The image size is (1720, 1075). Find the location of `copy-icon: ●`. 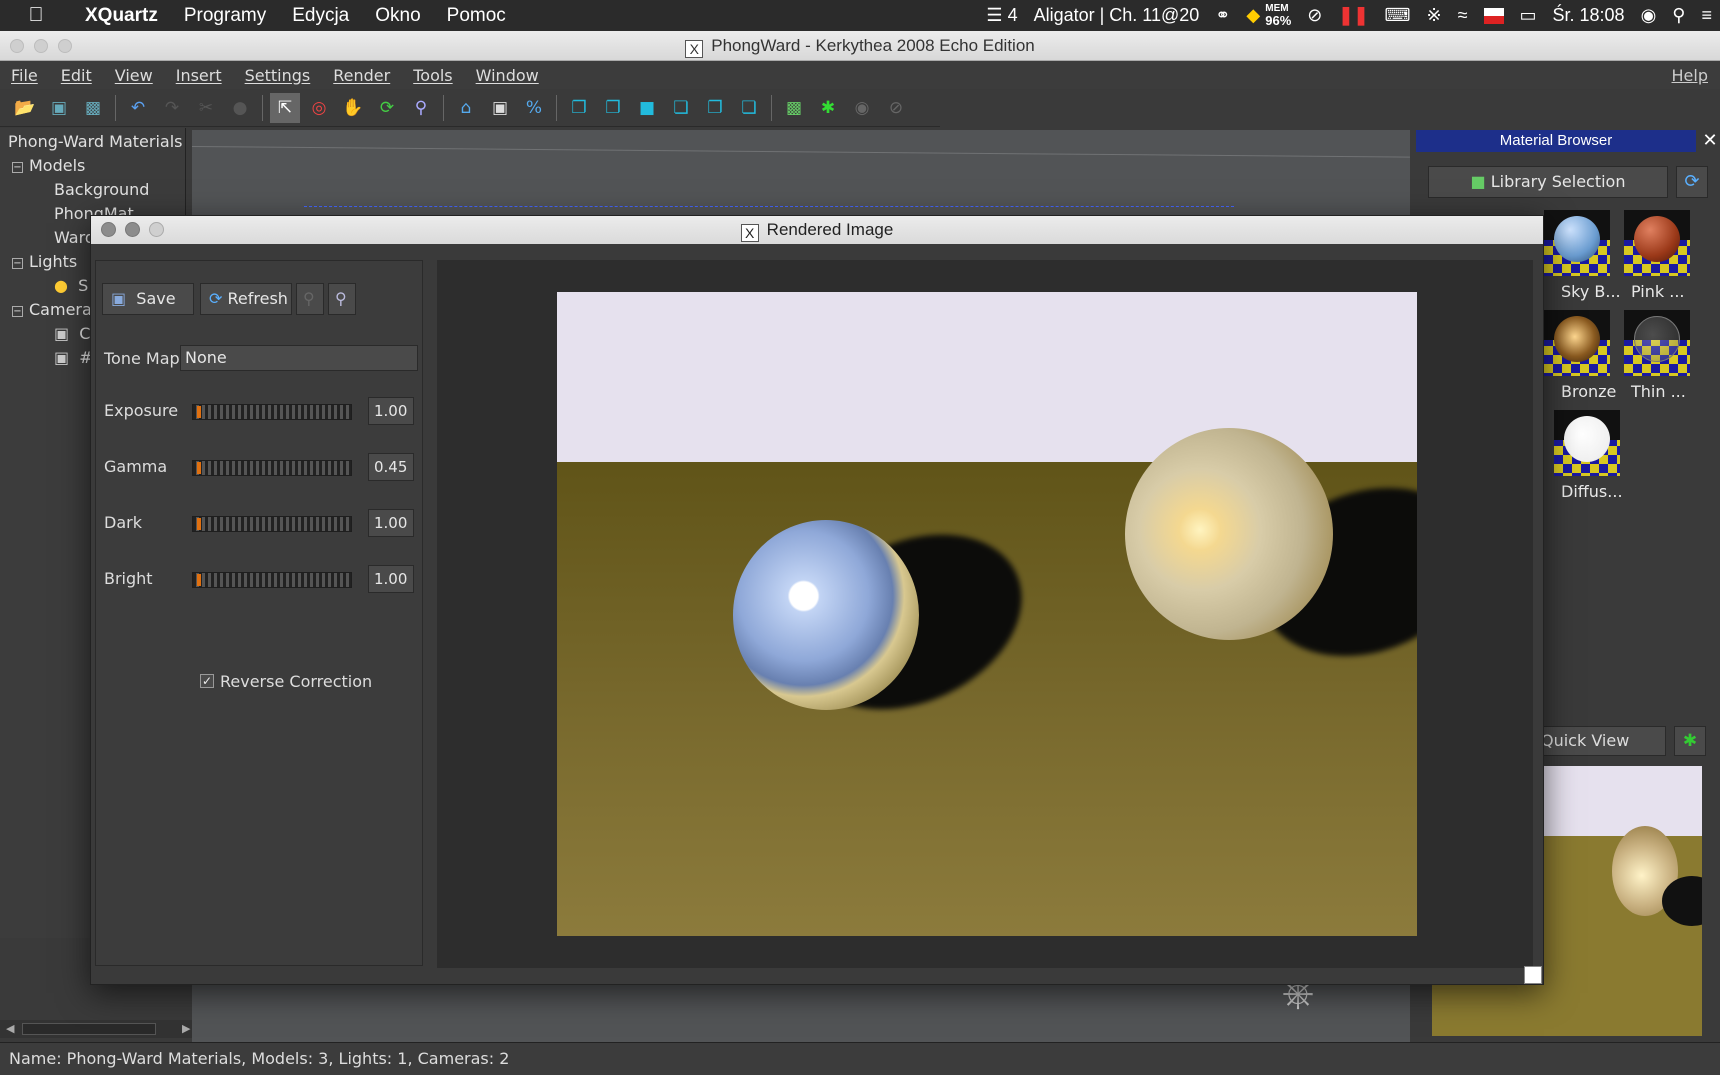

copy-icon: ● is located at coordinates (240, 108).